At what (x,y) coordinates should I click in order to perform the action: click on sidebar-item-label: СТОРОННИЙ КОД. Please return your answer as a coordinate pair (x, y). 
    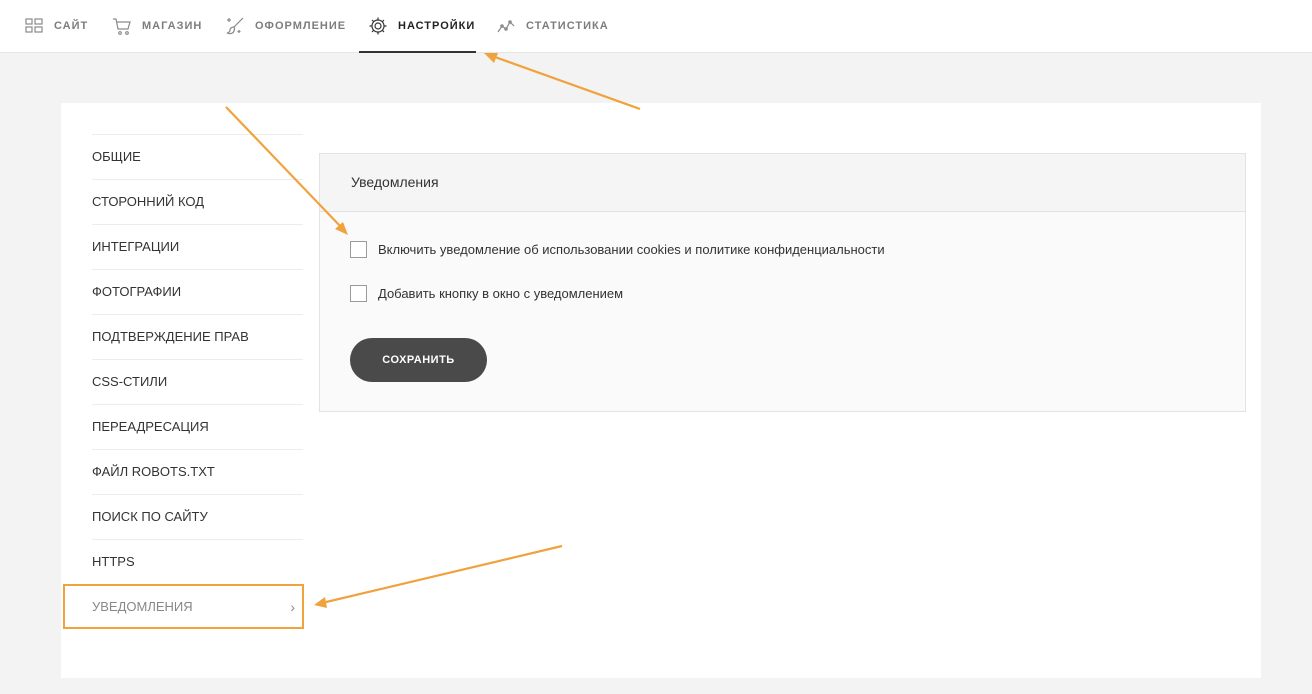
    Looking at the image, I should click on (148, 201).